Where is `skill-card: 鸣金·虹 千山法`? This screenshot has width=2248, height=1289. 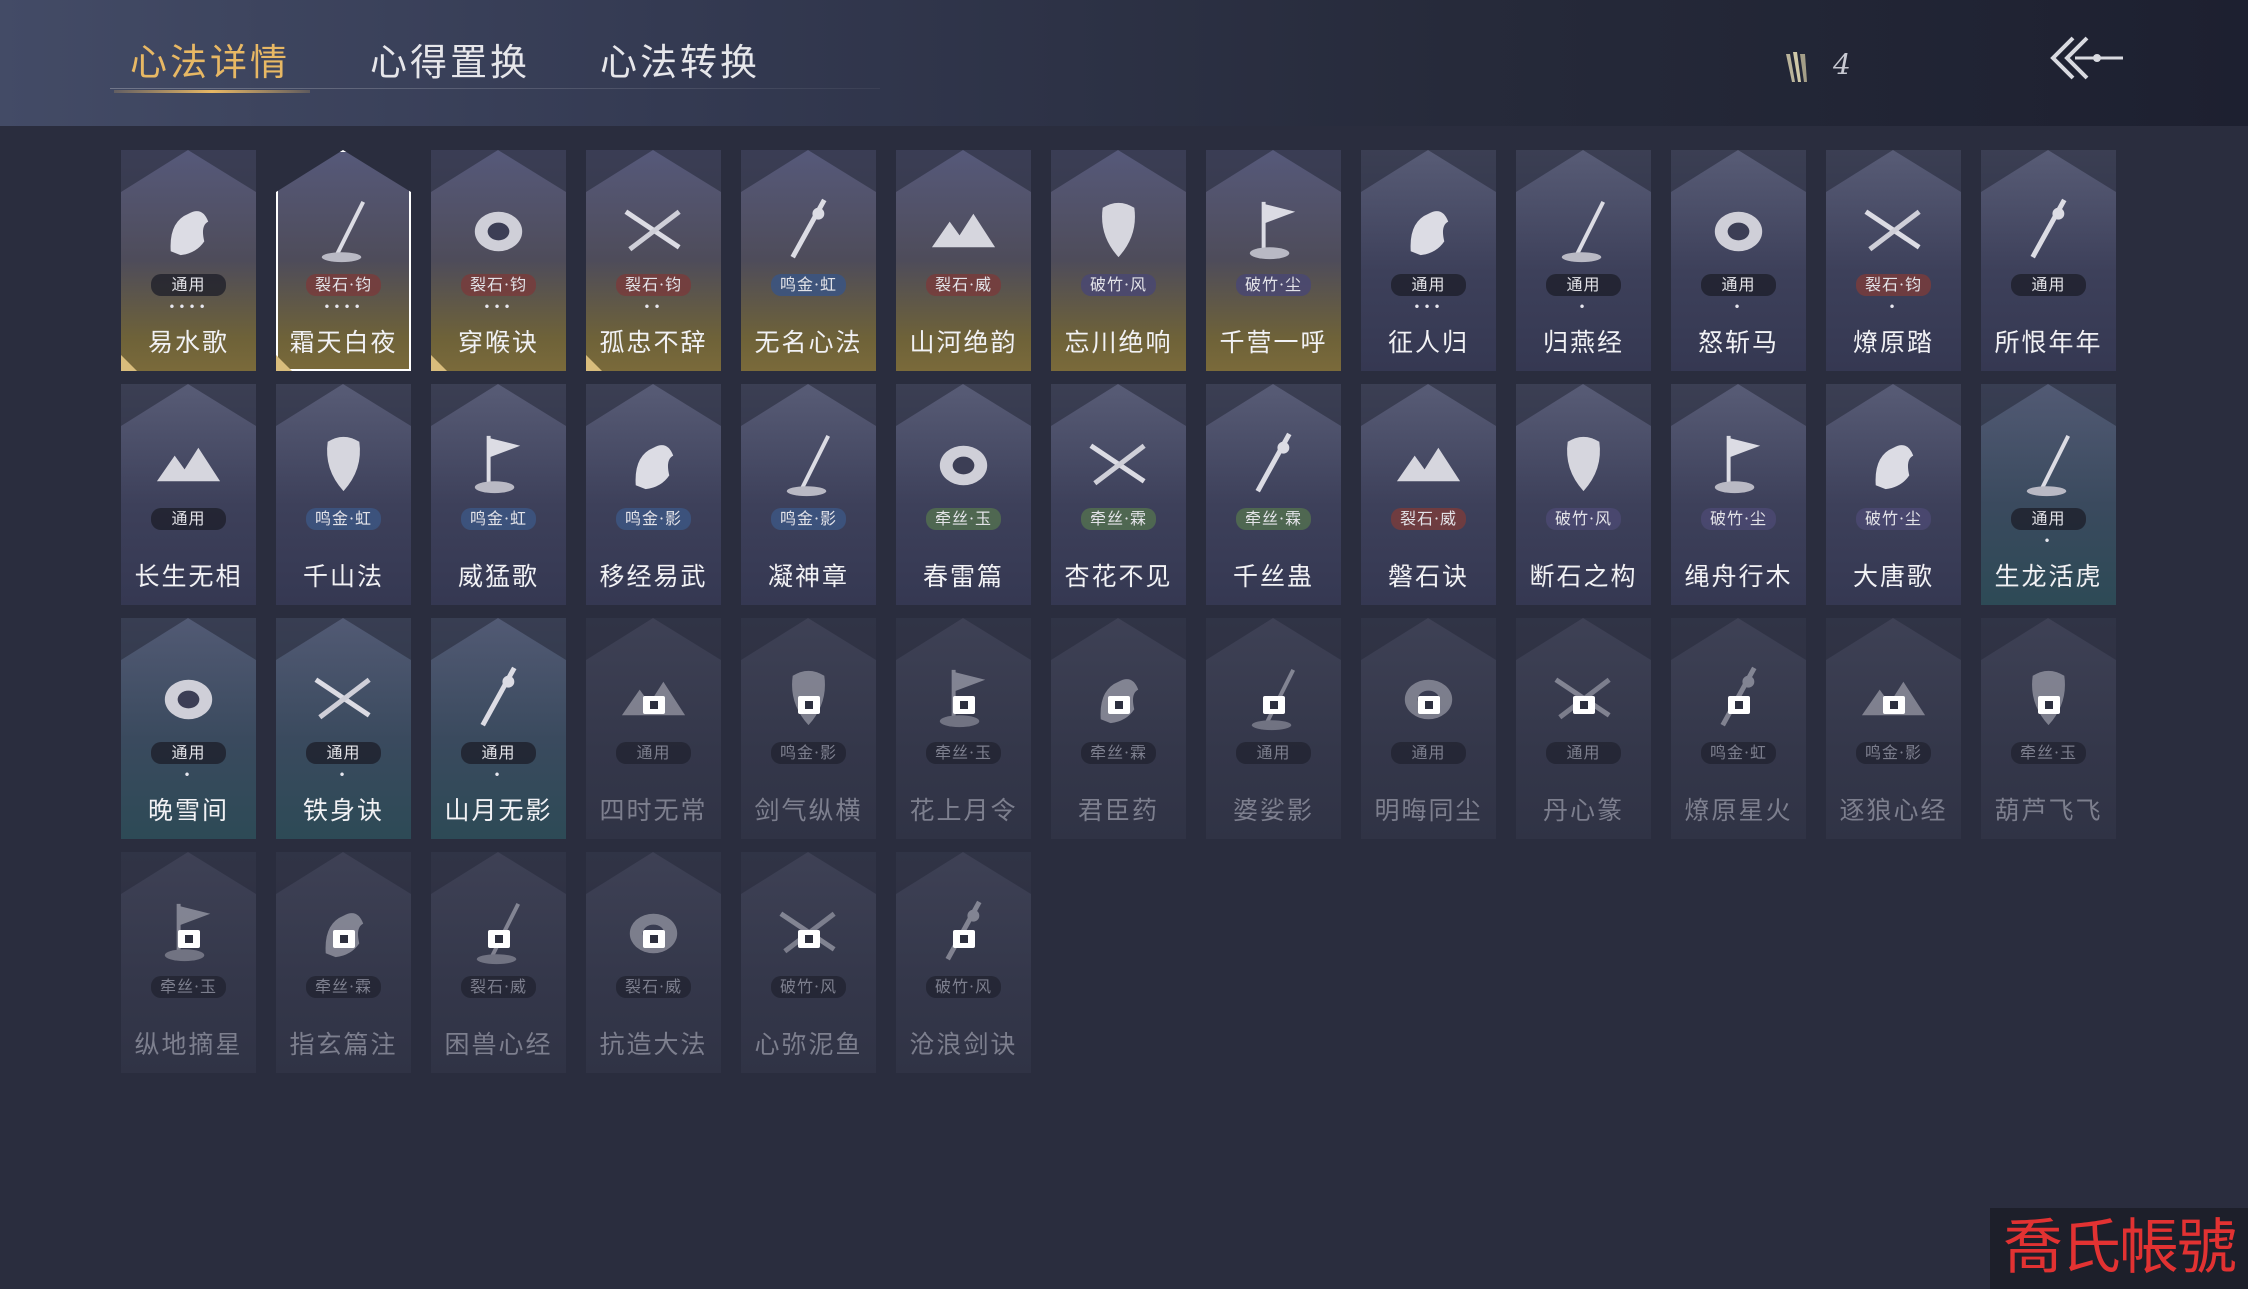
skill-card: 鸣金·虹 千山法 is located at coordinates (343, 494).